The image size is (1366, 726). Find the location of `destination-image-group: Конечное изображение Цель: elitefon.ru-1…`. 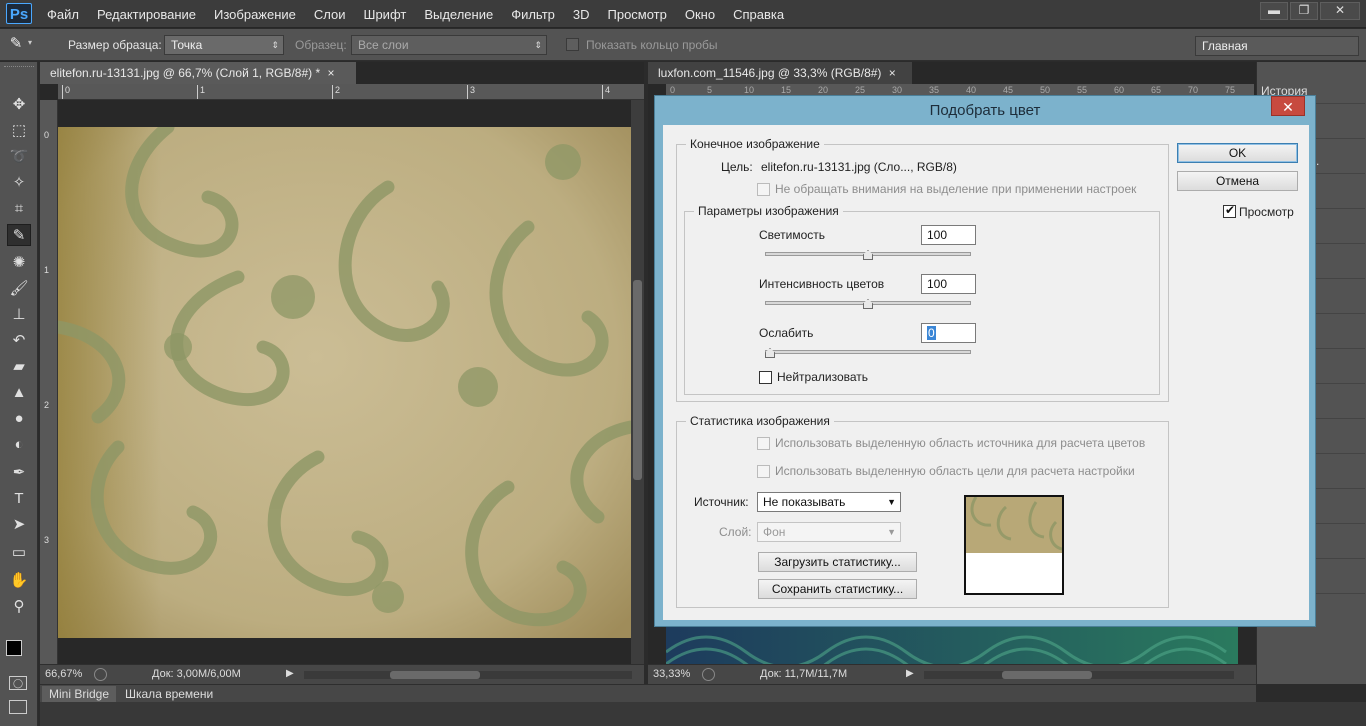

destination-image-group: Конечное изображение Цель: elitefon.ru-1… is located at coordinates (922, 269).